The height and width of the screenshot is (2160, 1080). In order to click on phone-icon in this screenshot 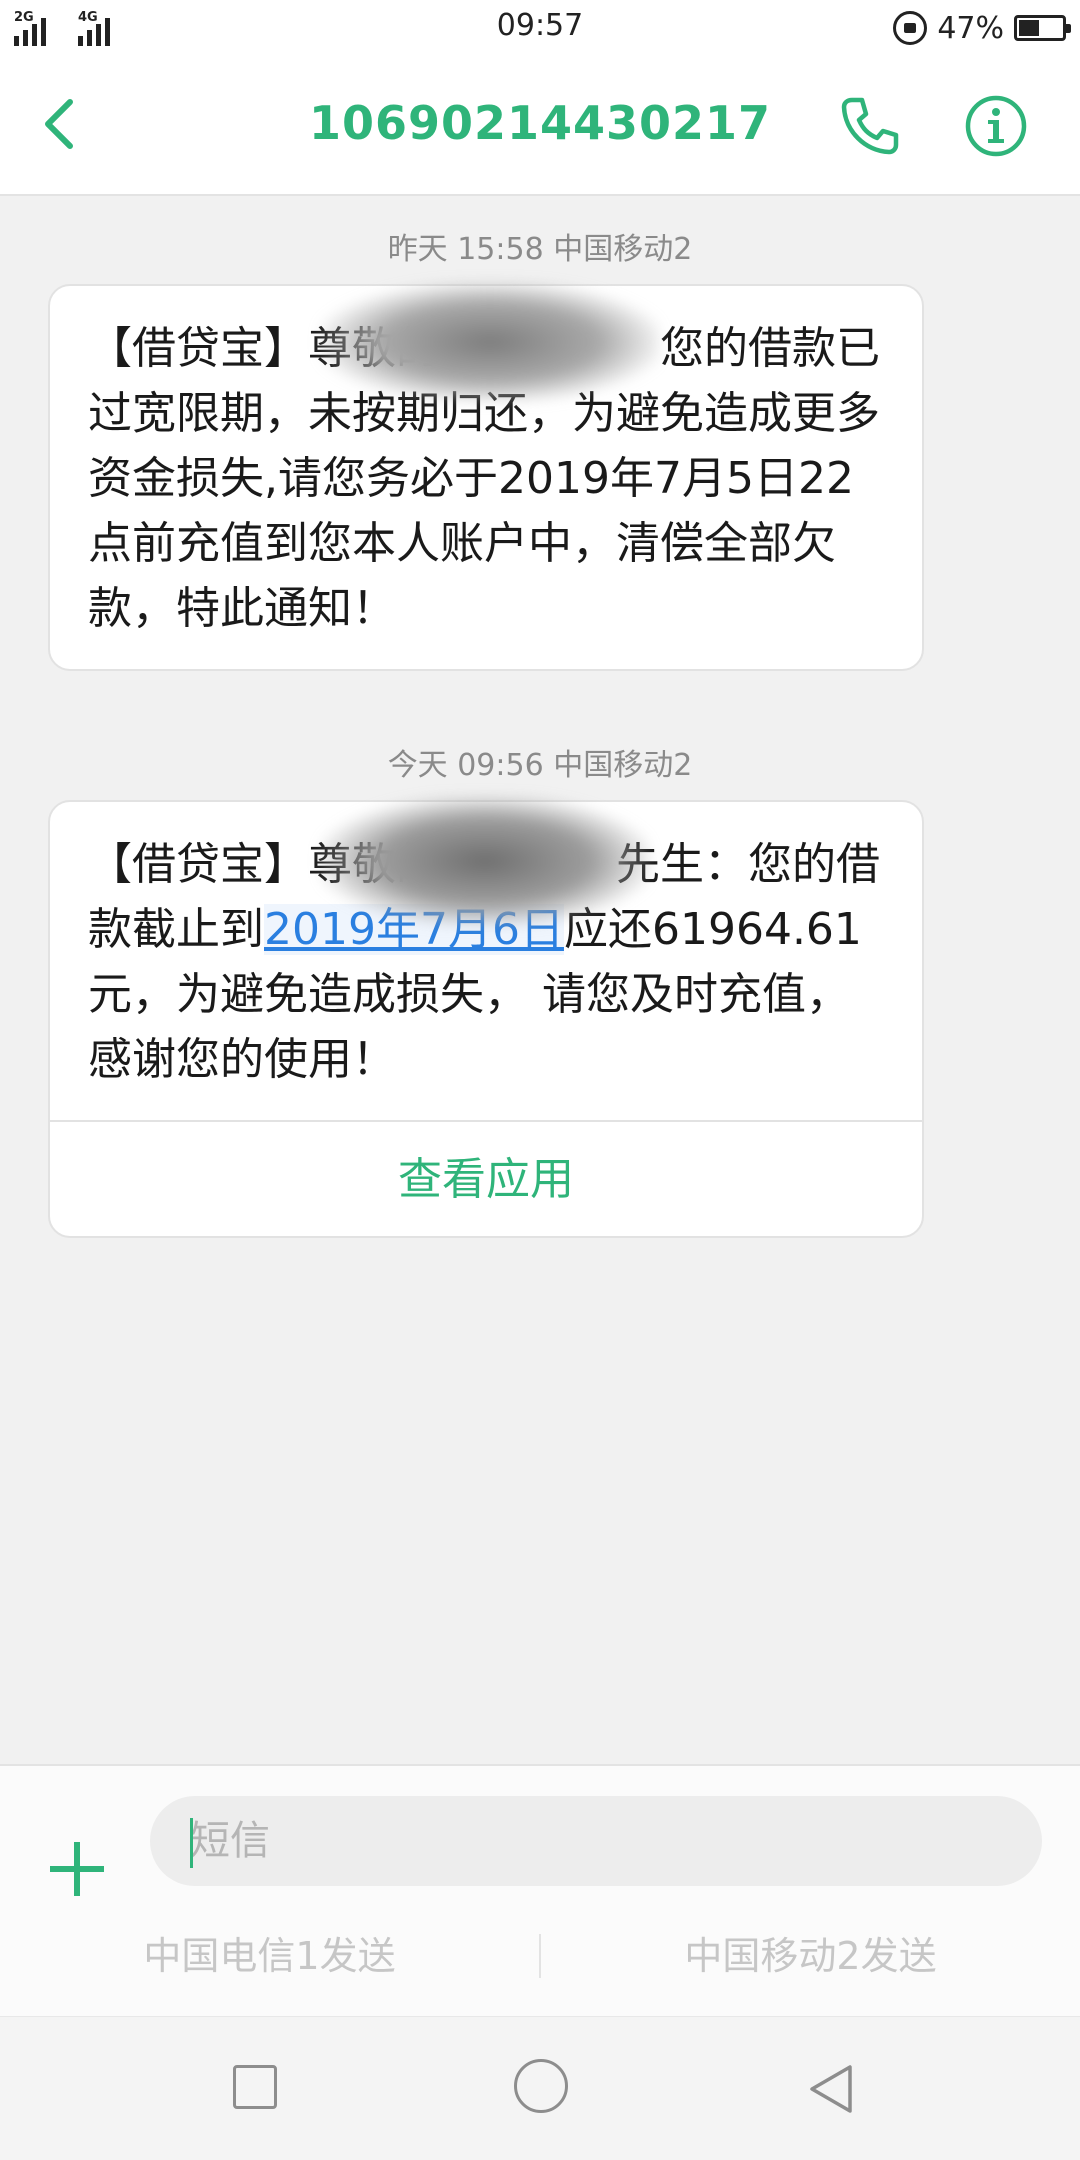, I will do `click(870, 126)`.